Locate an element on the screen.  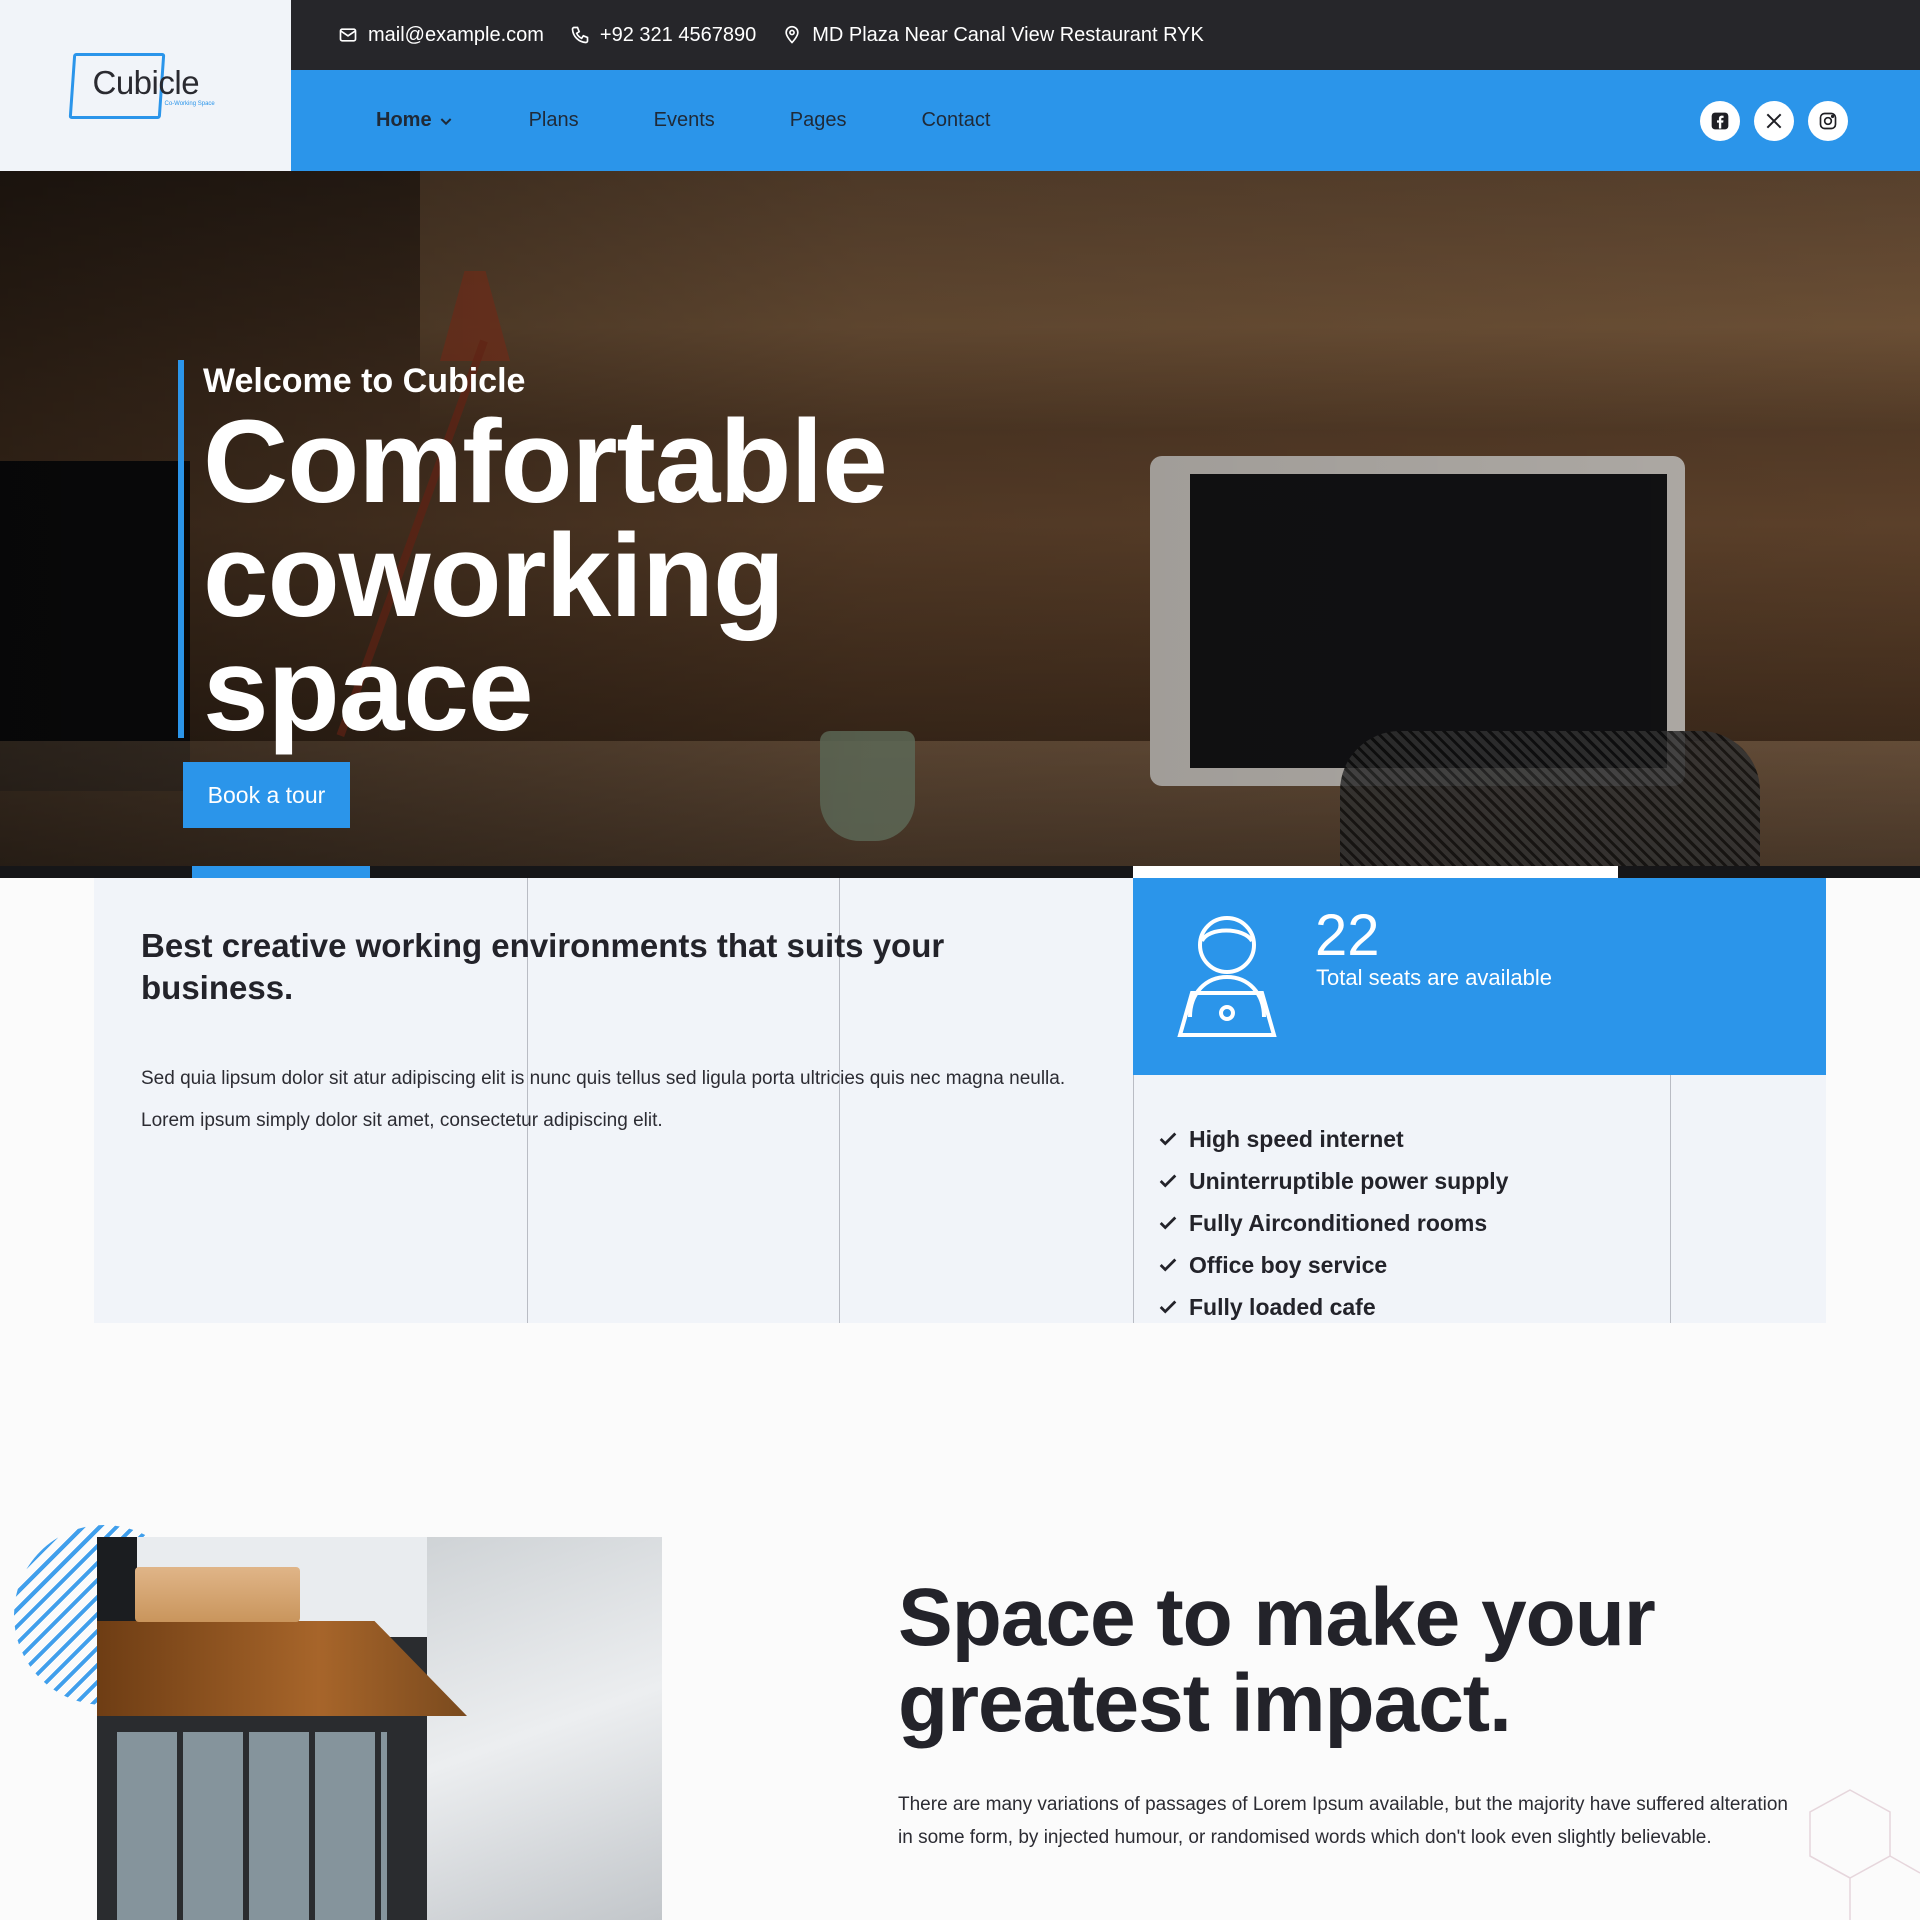
mail-icon is located at coordinates (348, 35).